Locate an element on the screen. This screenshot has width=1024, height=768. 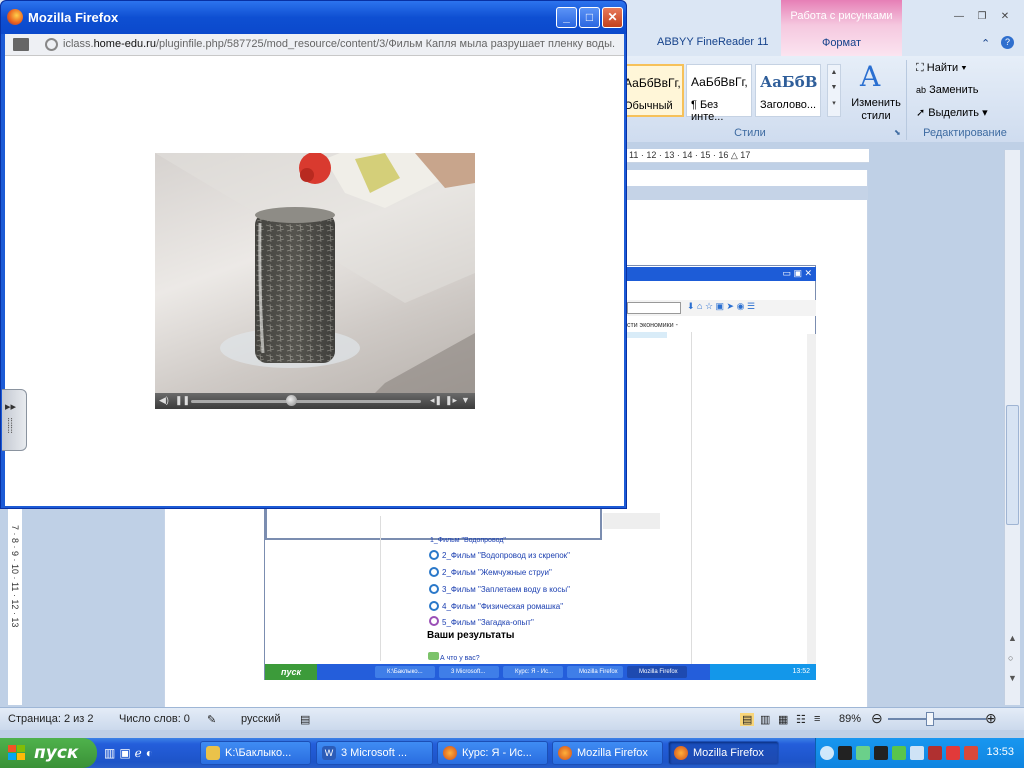
language: русский is located at coordinates (260, 719).